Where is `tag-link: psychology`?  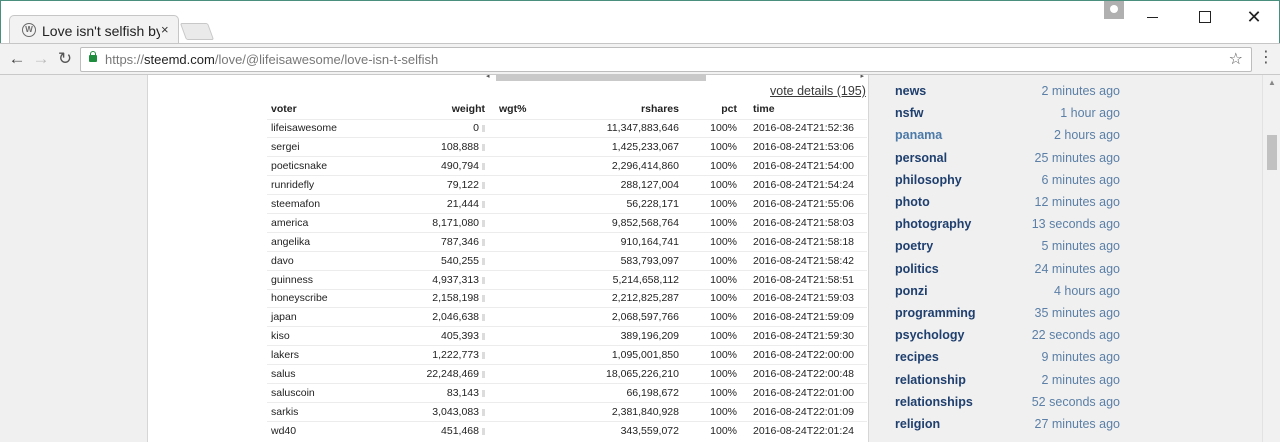 tag-link: psychology is located at coordinates (929, 335).